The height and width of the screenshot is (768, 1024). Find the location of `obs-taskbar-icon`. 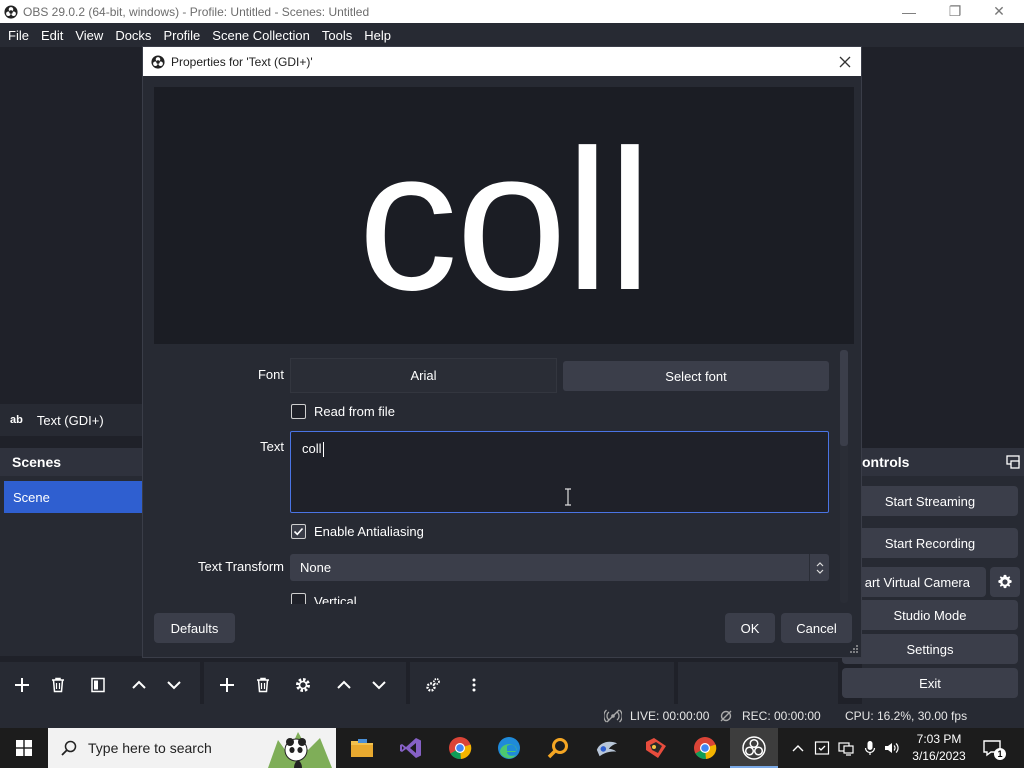

obs-taskbar-icon is located at coordinates (754, 748).